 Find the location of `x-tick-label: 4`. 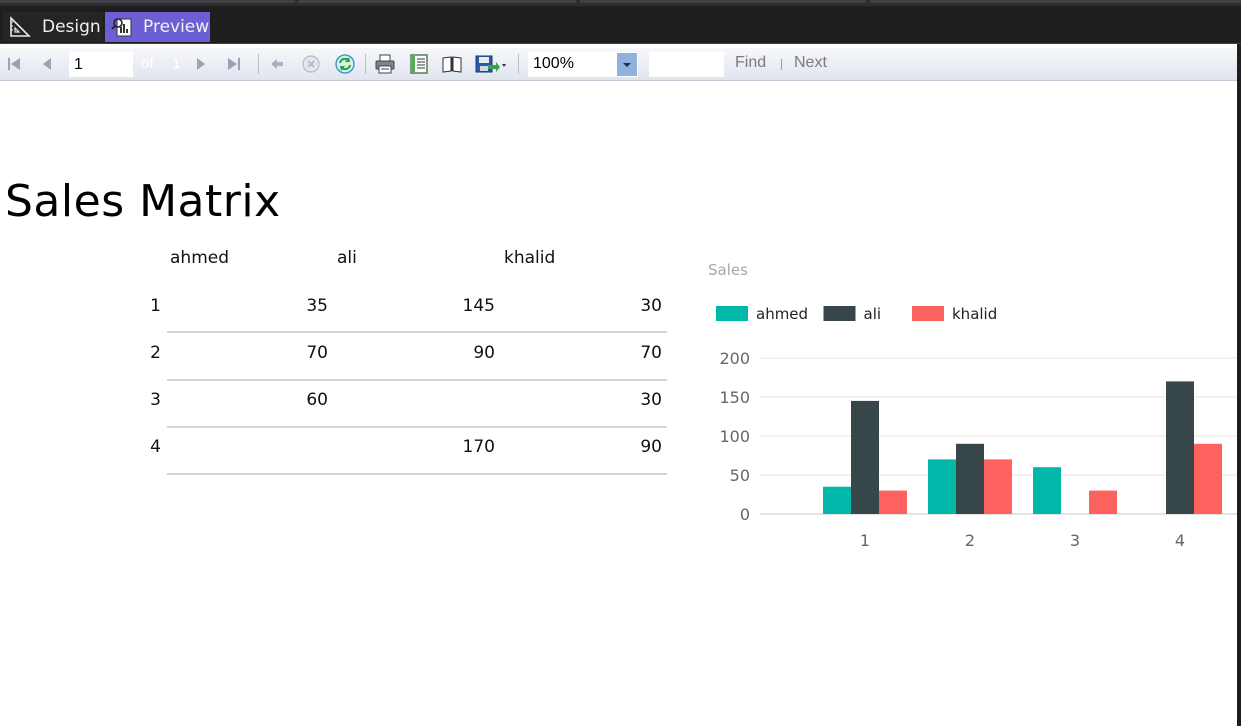

x-tick-label: 4 is located at coordinates (1180, 540).